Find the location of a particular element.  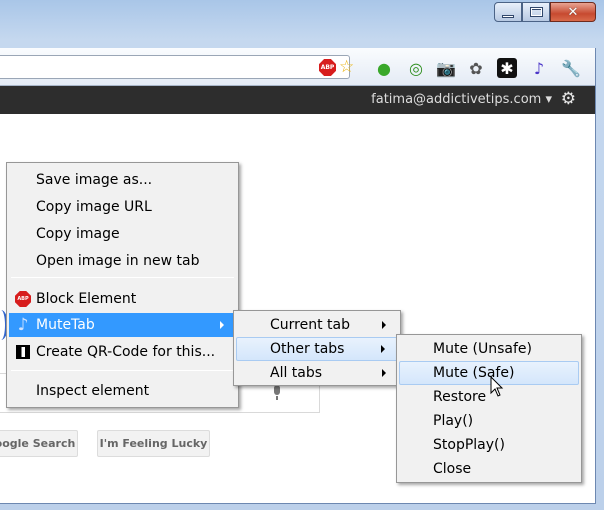

close-icon: ✕ is located at coordinates (573, 12).